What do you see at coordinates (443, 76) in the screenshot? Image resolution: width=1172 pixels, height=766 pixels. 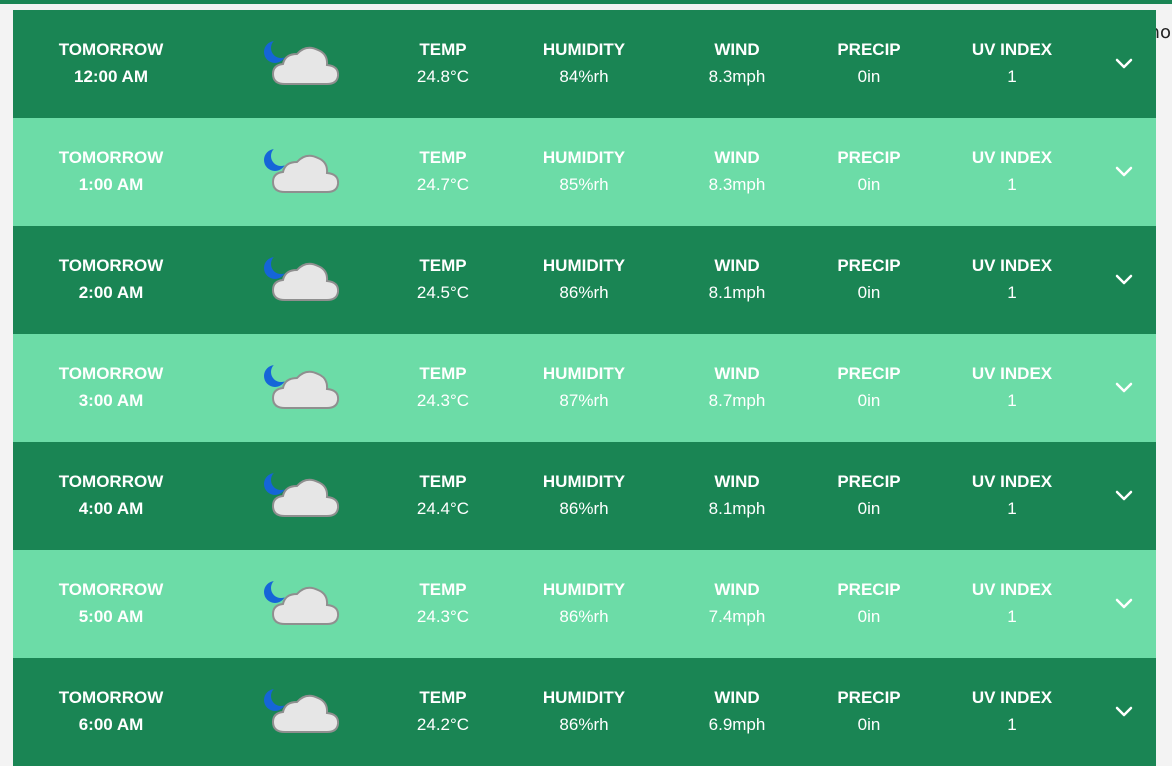 I see `temp-value: 24.8°C` at bounding box center [443, 76].